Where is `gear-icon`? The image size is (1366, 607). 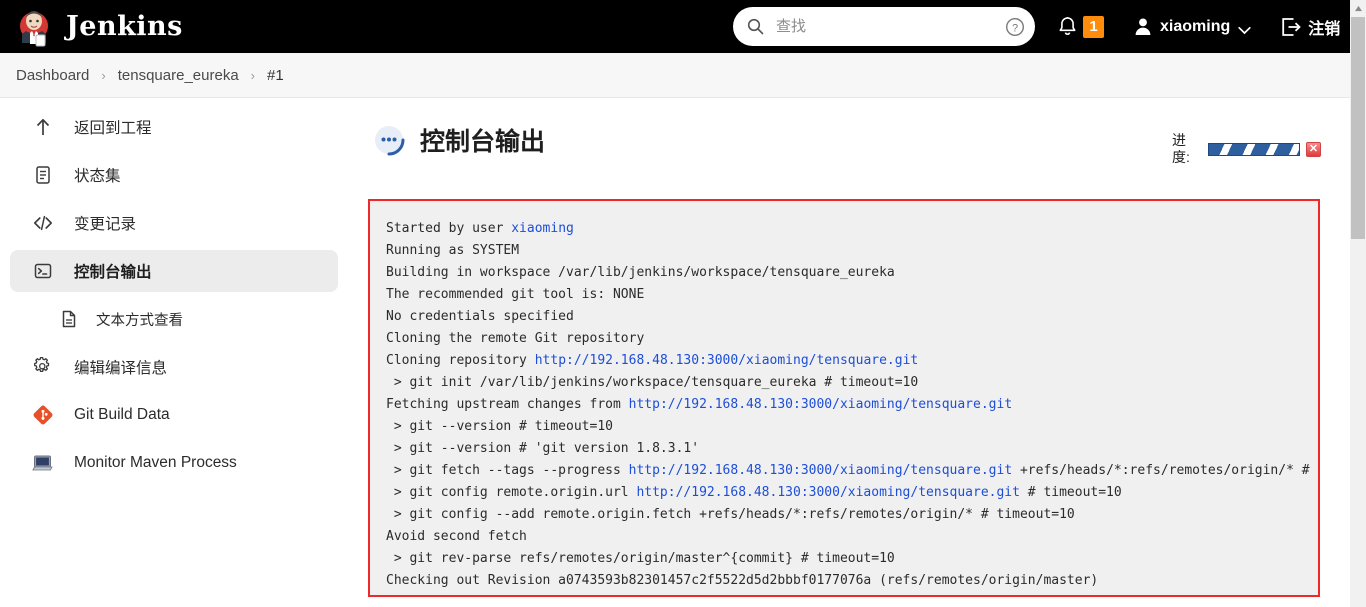 gear-icon is located at coordinates (43, 367).